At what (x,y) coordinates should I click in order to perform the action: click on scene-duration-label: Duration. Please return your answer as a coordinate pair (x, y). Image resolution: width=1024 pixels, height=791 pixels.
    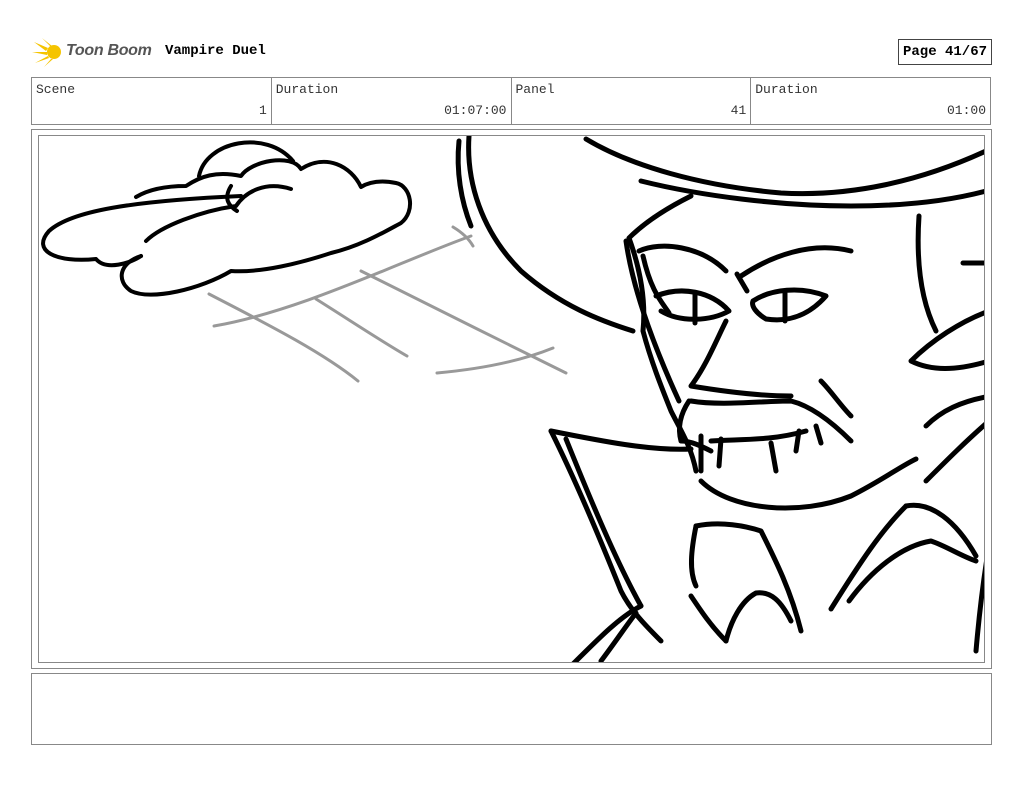
    Looking at the image, I should click on (307, 89).